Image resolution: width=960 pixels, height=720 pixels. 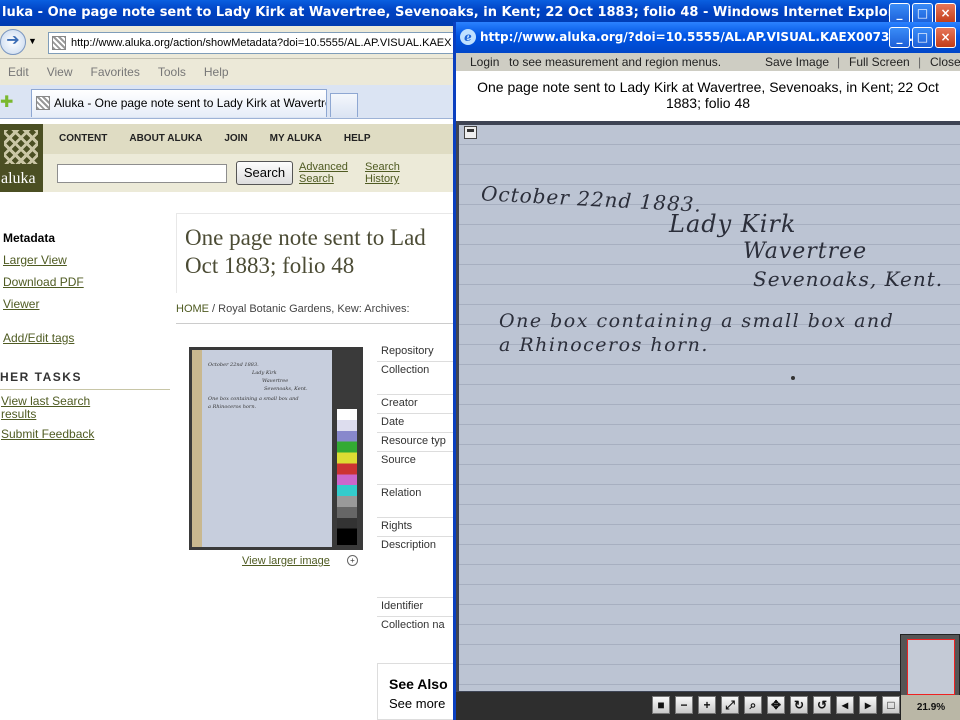 What do you see at coordinates (891, 705) in the screenshot?
I see `fullscreen-icon: □` at bounding box center [891, 705].